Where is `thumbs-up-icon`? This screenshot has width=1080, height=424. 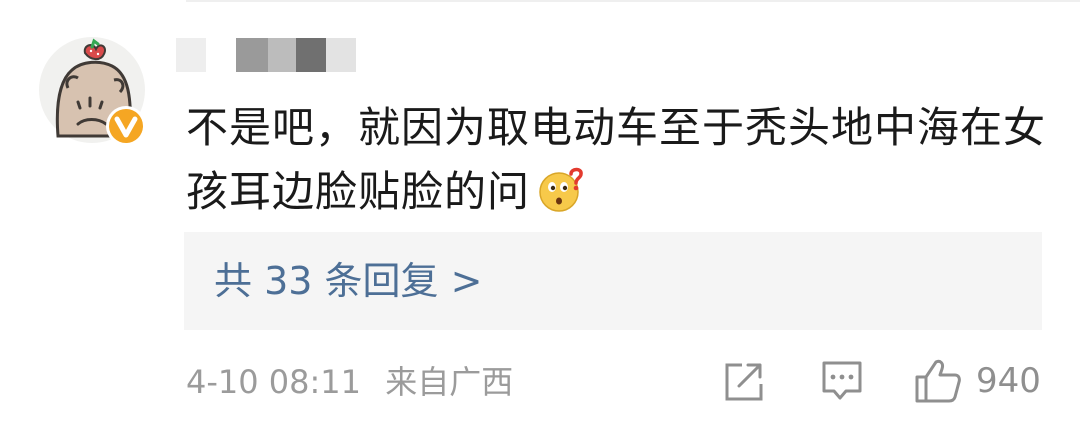 thumbs-up-icon is located at coordinates (938, 381).